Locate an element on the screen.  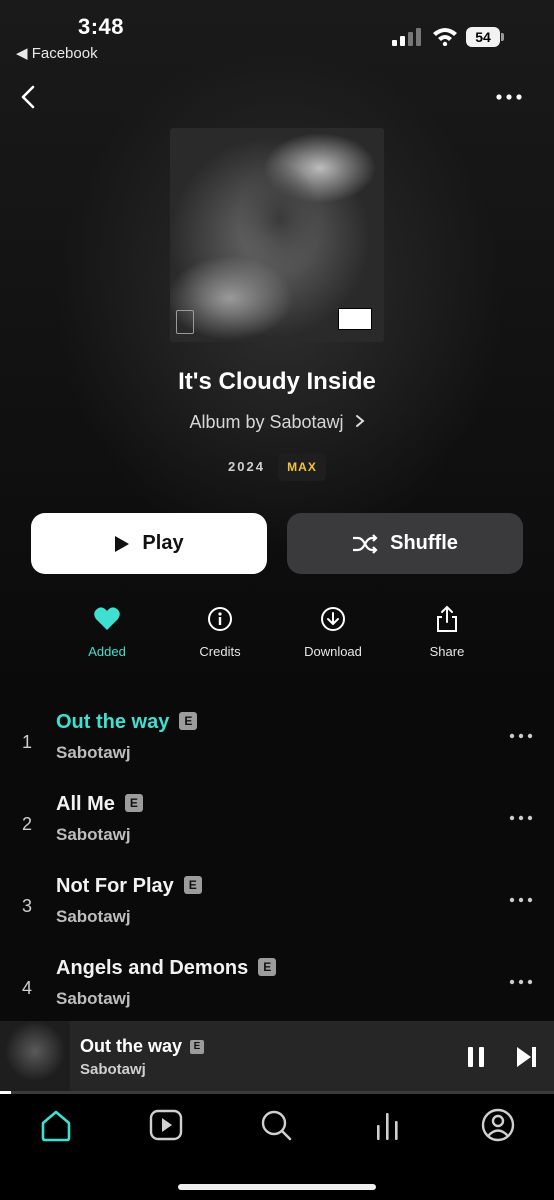
share-icon is located at coordinates (447, 618).